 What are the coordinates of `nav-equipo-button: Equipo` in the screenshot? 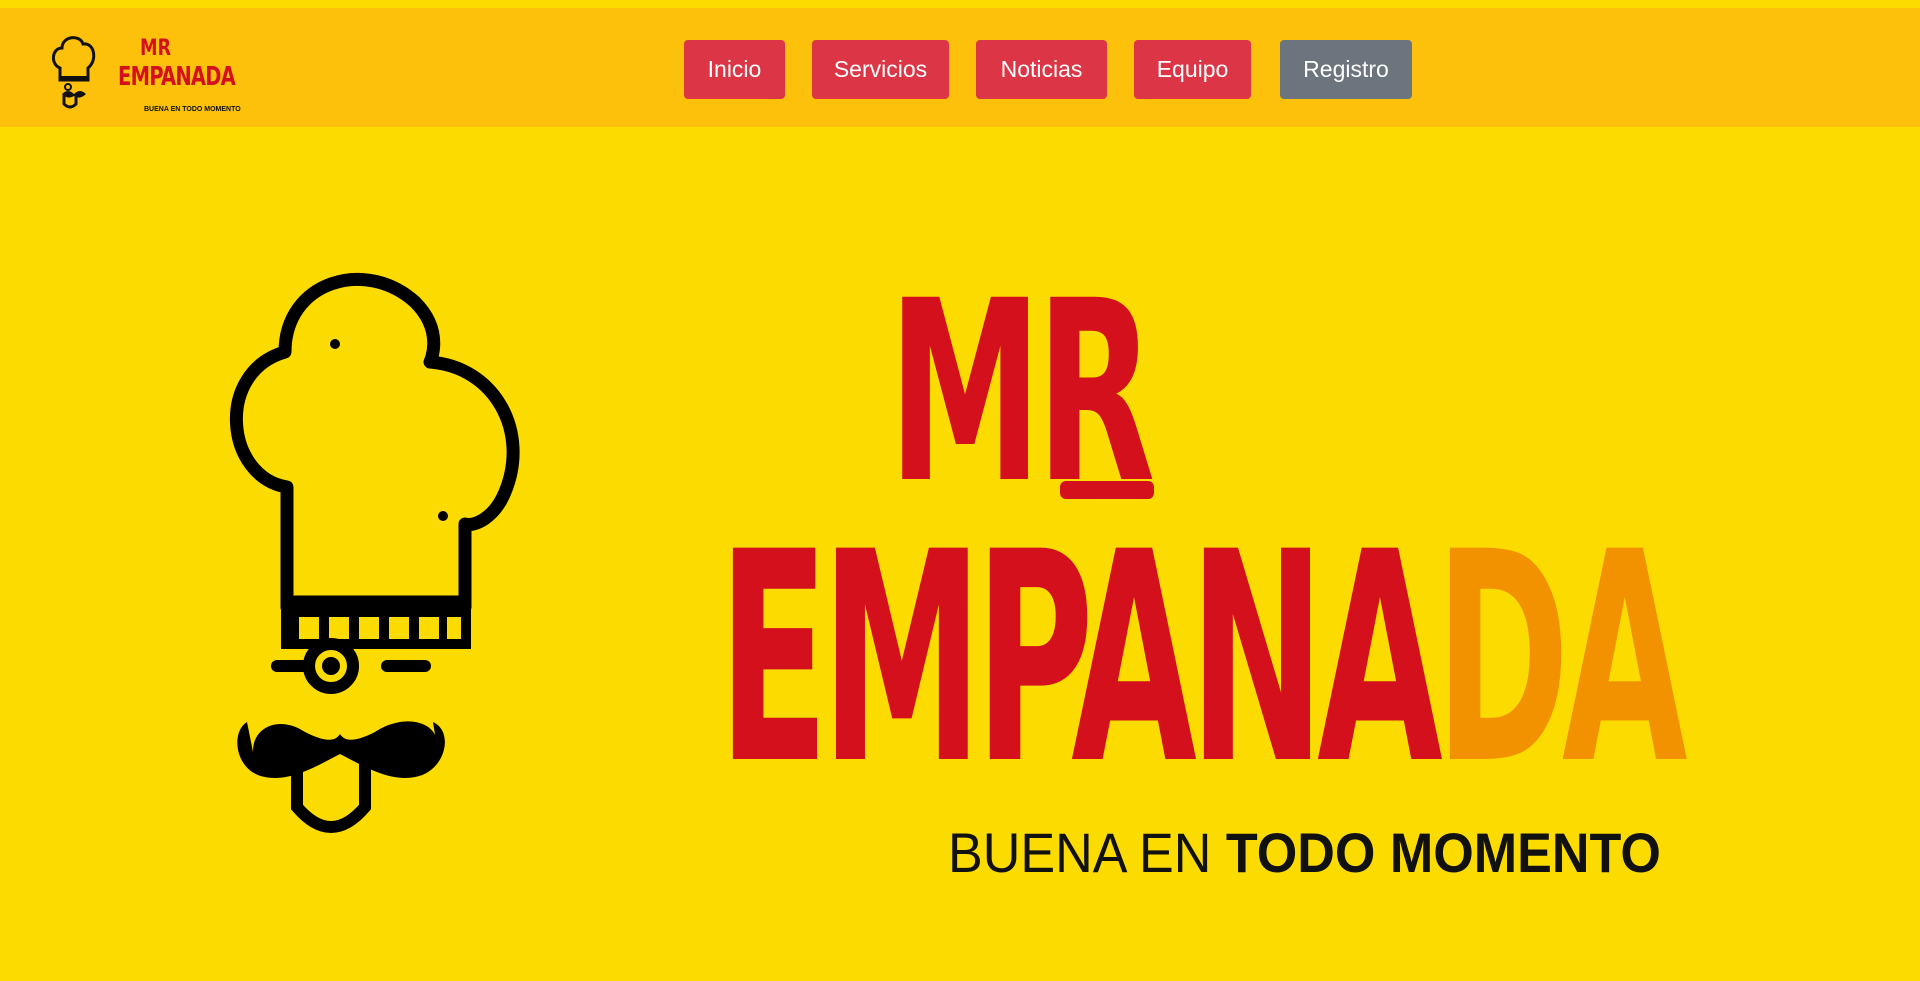 It's located at (1192, 69).